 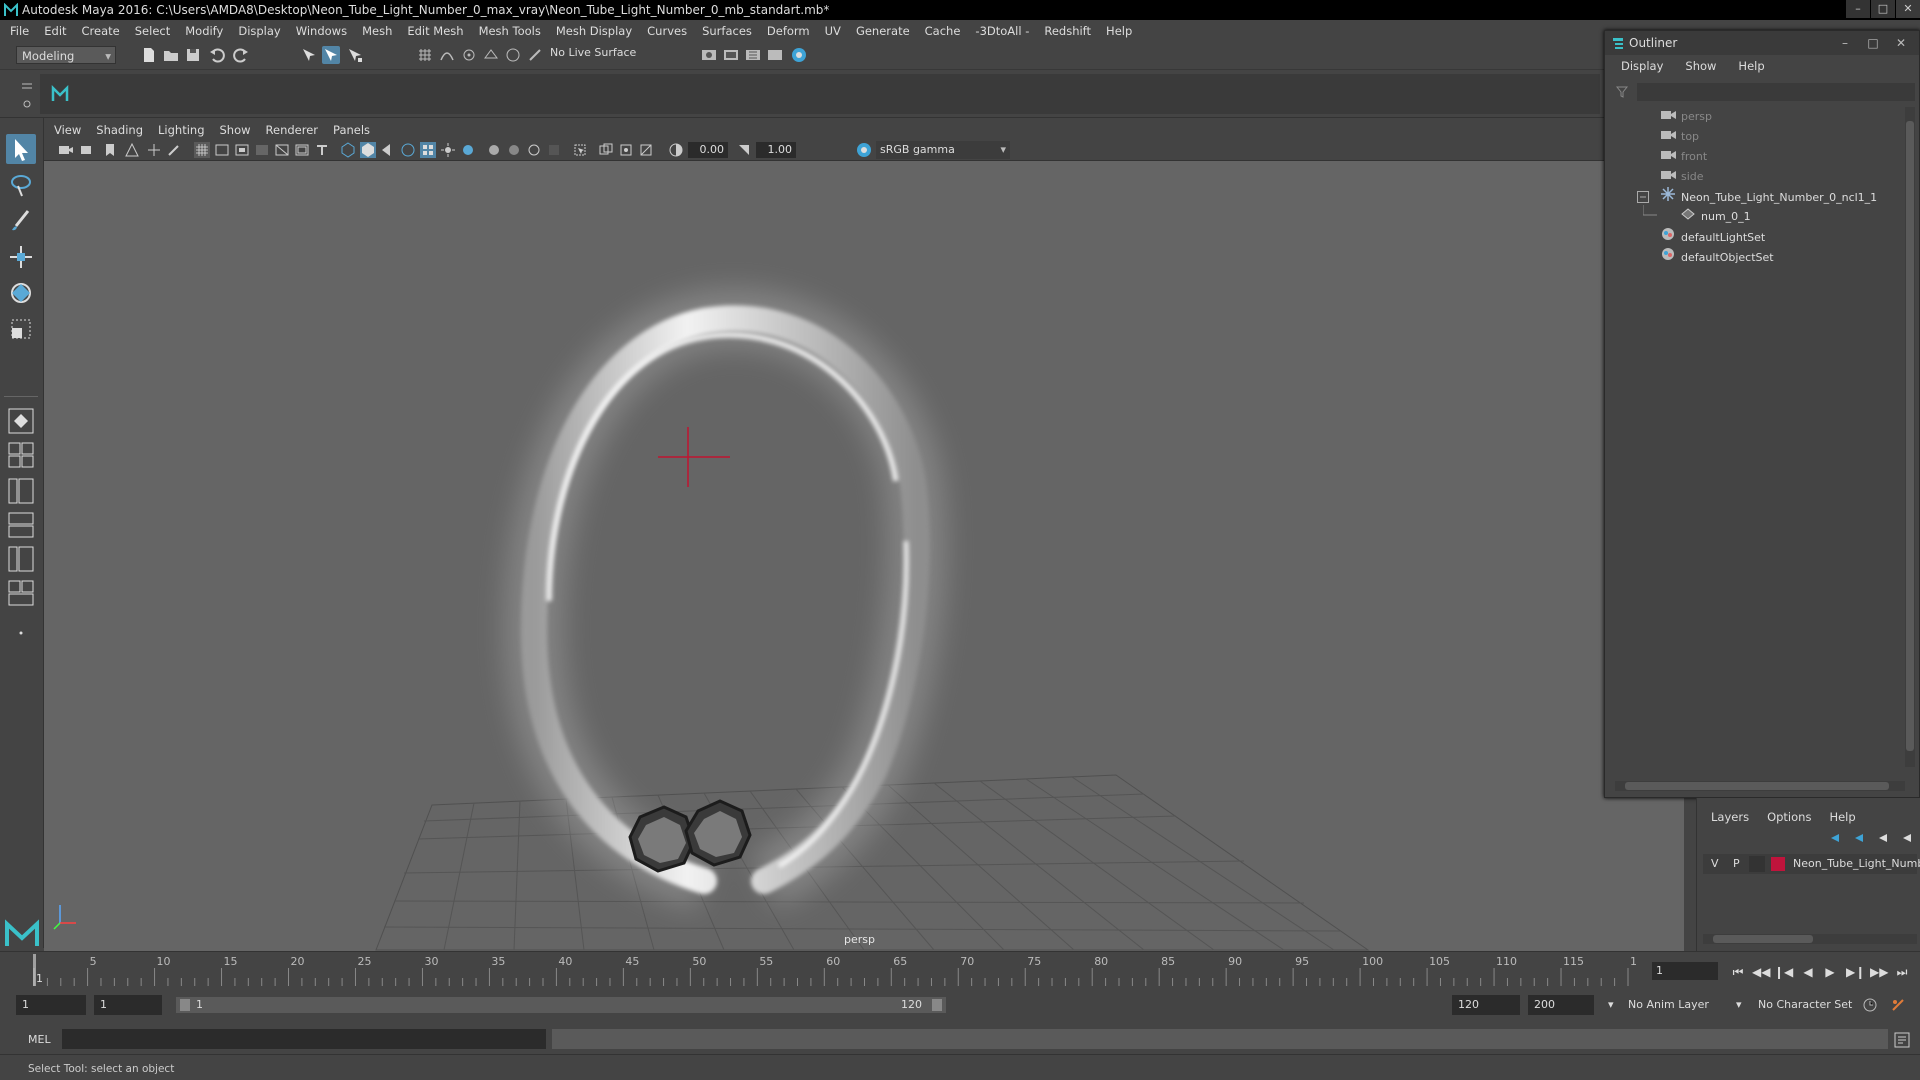 What do you see at coordinates (1789, 817) in the screenshot?
I see `layer-menu-options: Options` at bounding box center [1789, 817].